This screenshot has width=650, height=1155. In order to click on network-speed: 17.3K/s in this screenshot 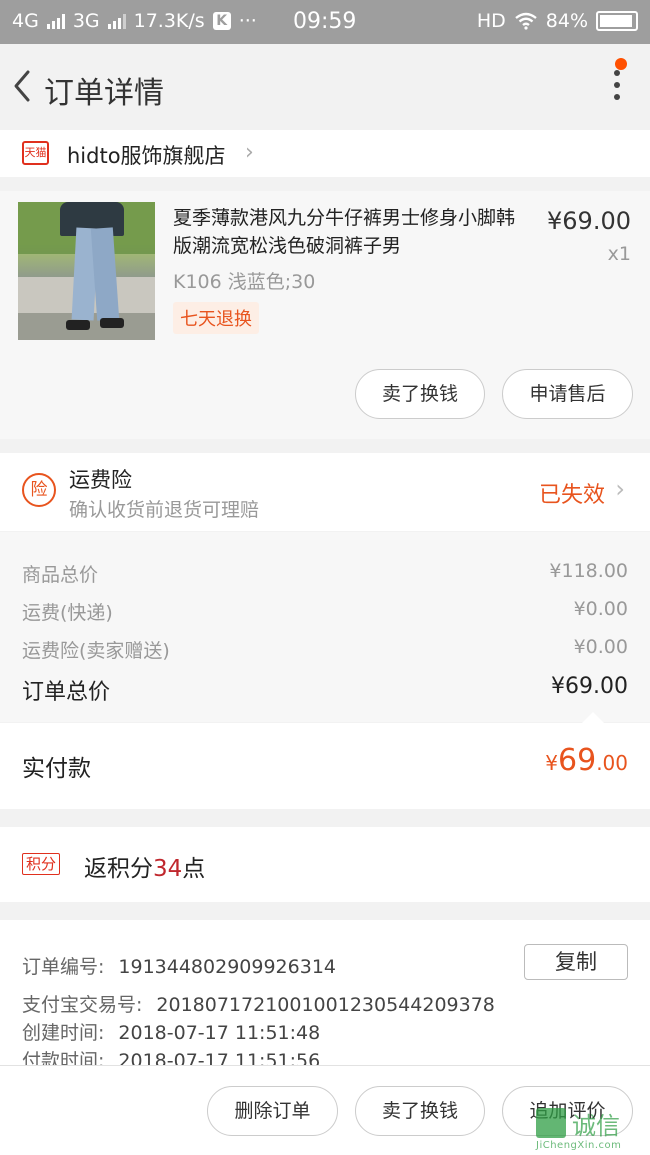, I will do `click(169, 21)`.